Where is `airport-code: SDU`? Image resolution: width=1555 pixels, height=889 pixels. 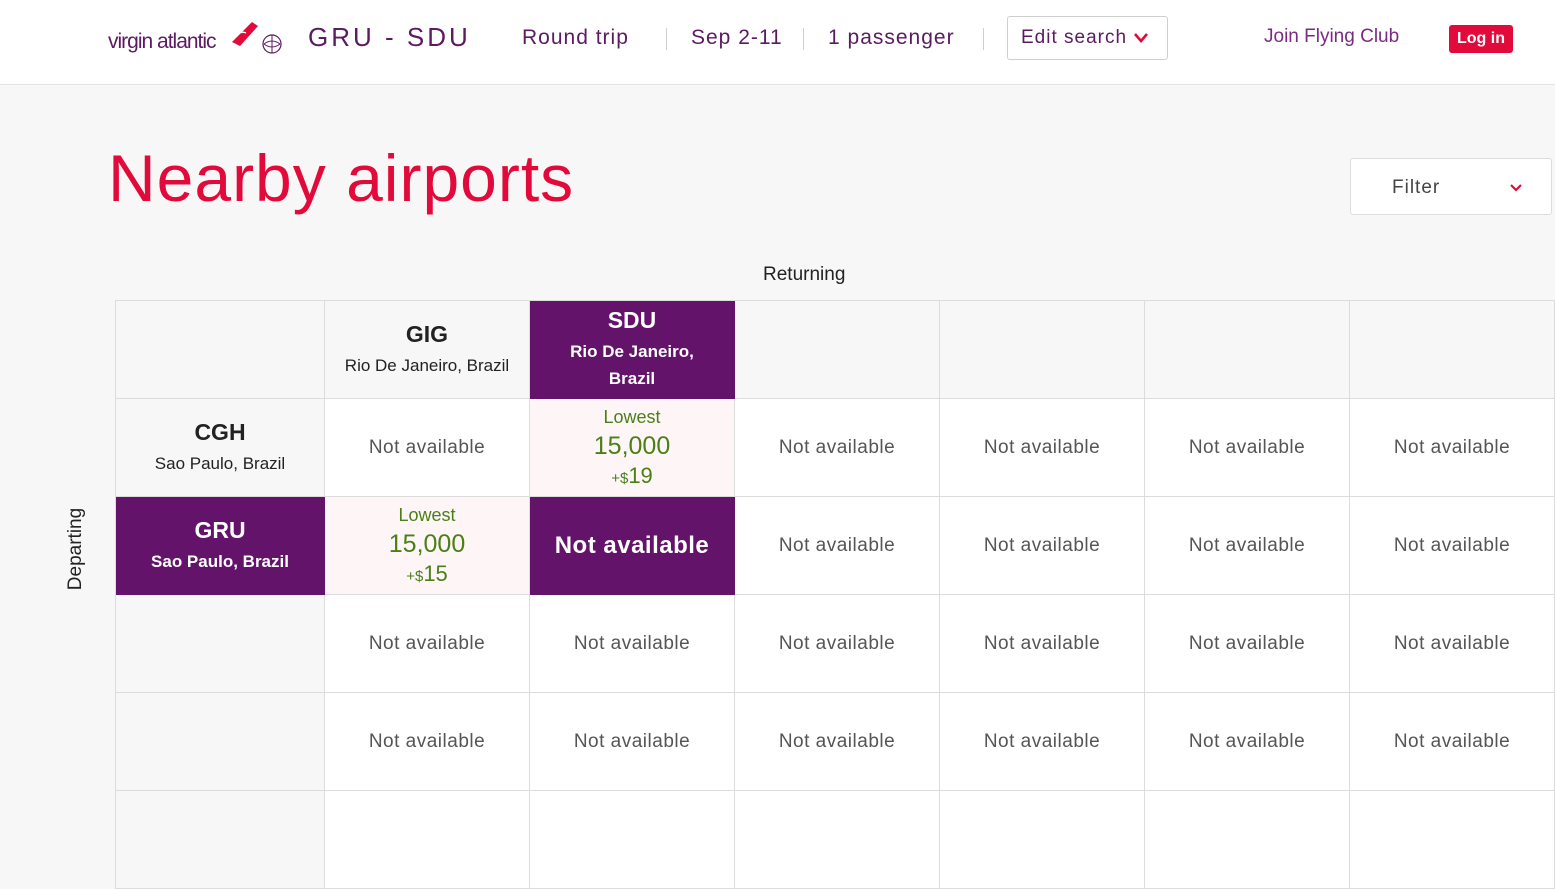
airport-code: SDU is located at coordinates (632, 320).